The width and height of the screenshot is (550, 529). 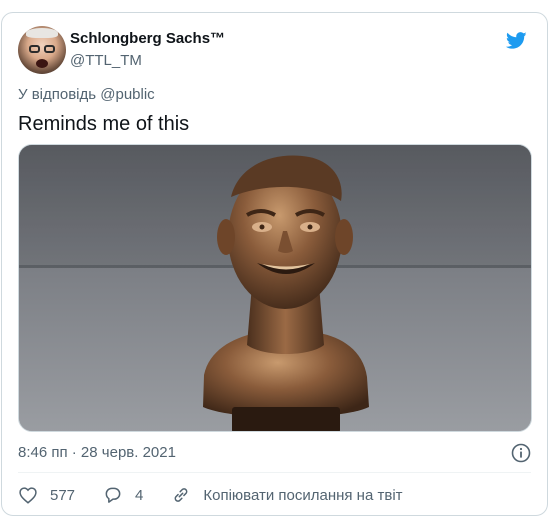 What do you see at coordinates (97, 452) in the screenshot?
I see `tweet-timestamp: 8:46 пп · 28 черв. 2021` at bounding box center [97, 452].